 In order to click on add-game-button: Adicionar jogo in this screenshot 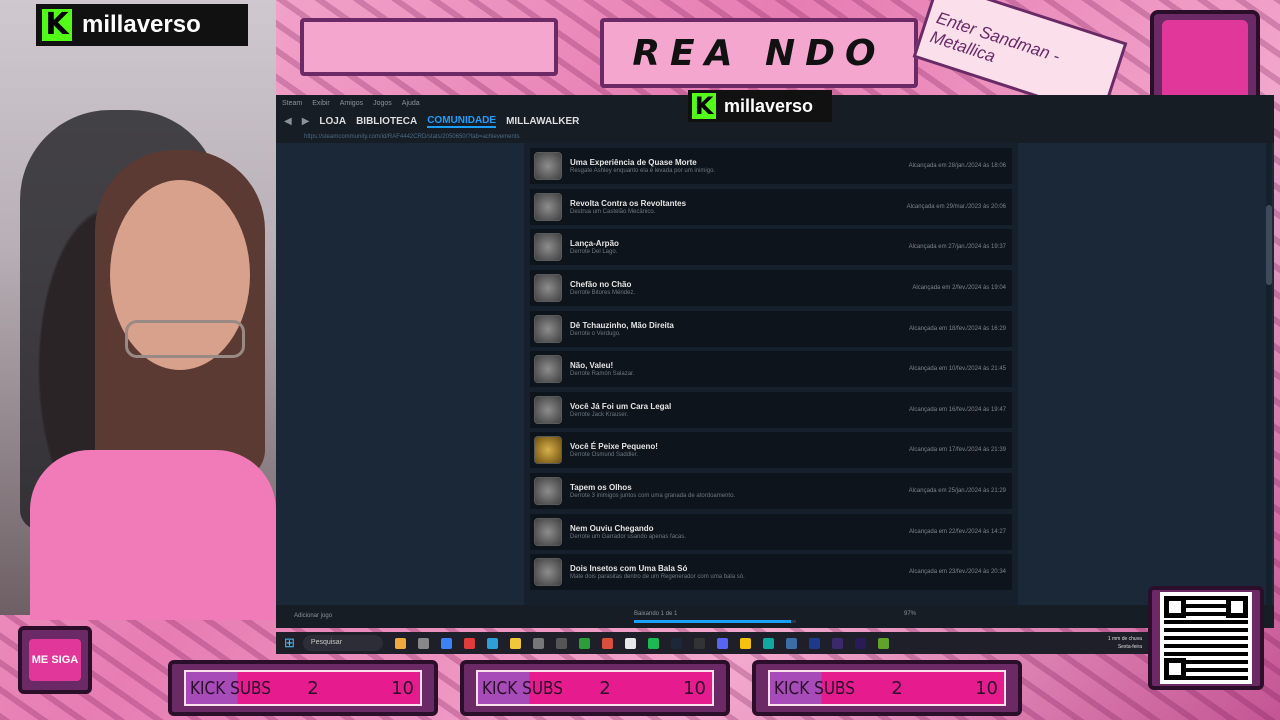, I will do `click(313, 616)`.